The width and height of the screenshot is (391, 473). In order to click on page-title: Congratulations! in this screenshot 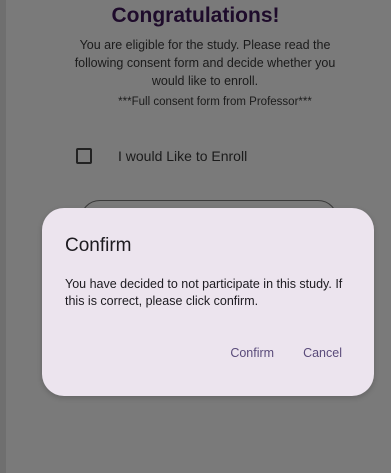, I will do `click(195, 15)`.